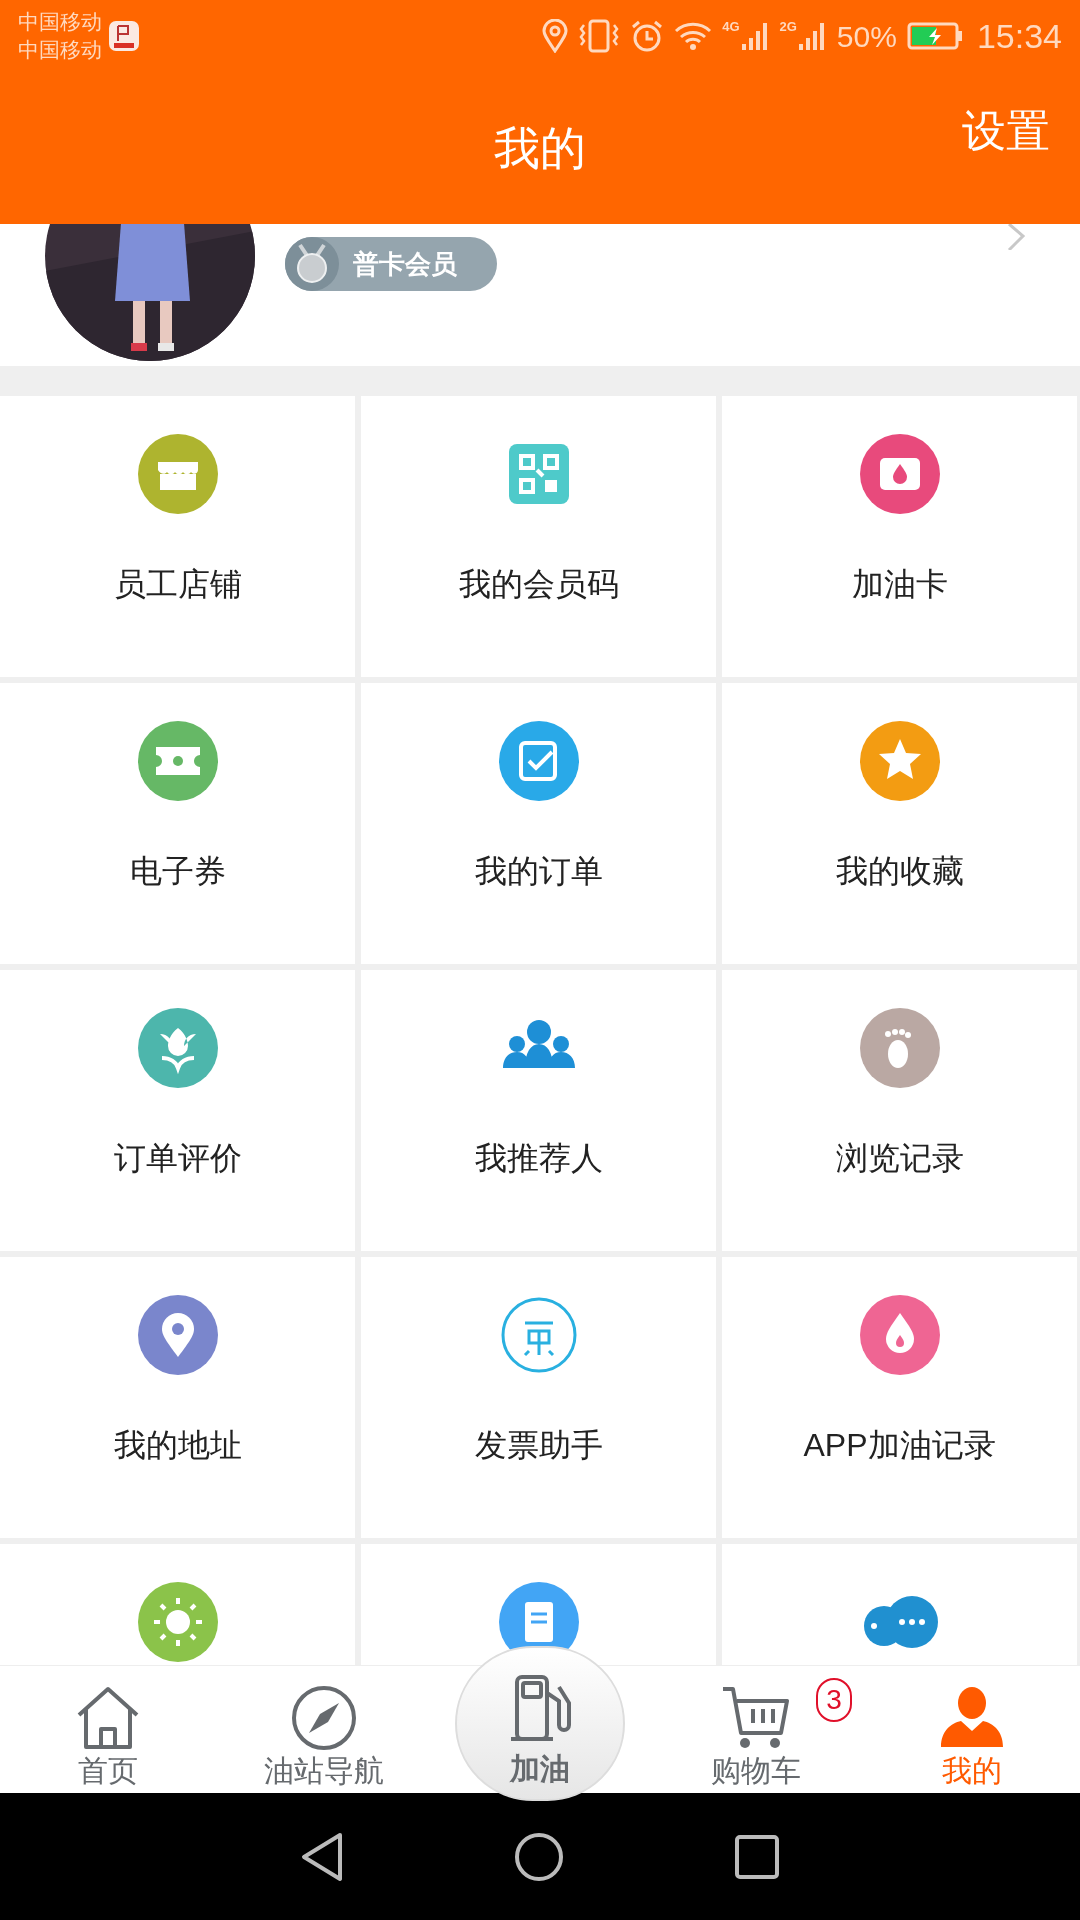  What do you see at coordinates (899, 1397) in the screenshot?
I see `menu-tile: APP加油记录` at bounding box center [899, 1397].